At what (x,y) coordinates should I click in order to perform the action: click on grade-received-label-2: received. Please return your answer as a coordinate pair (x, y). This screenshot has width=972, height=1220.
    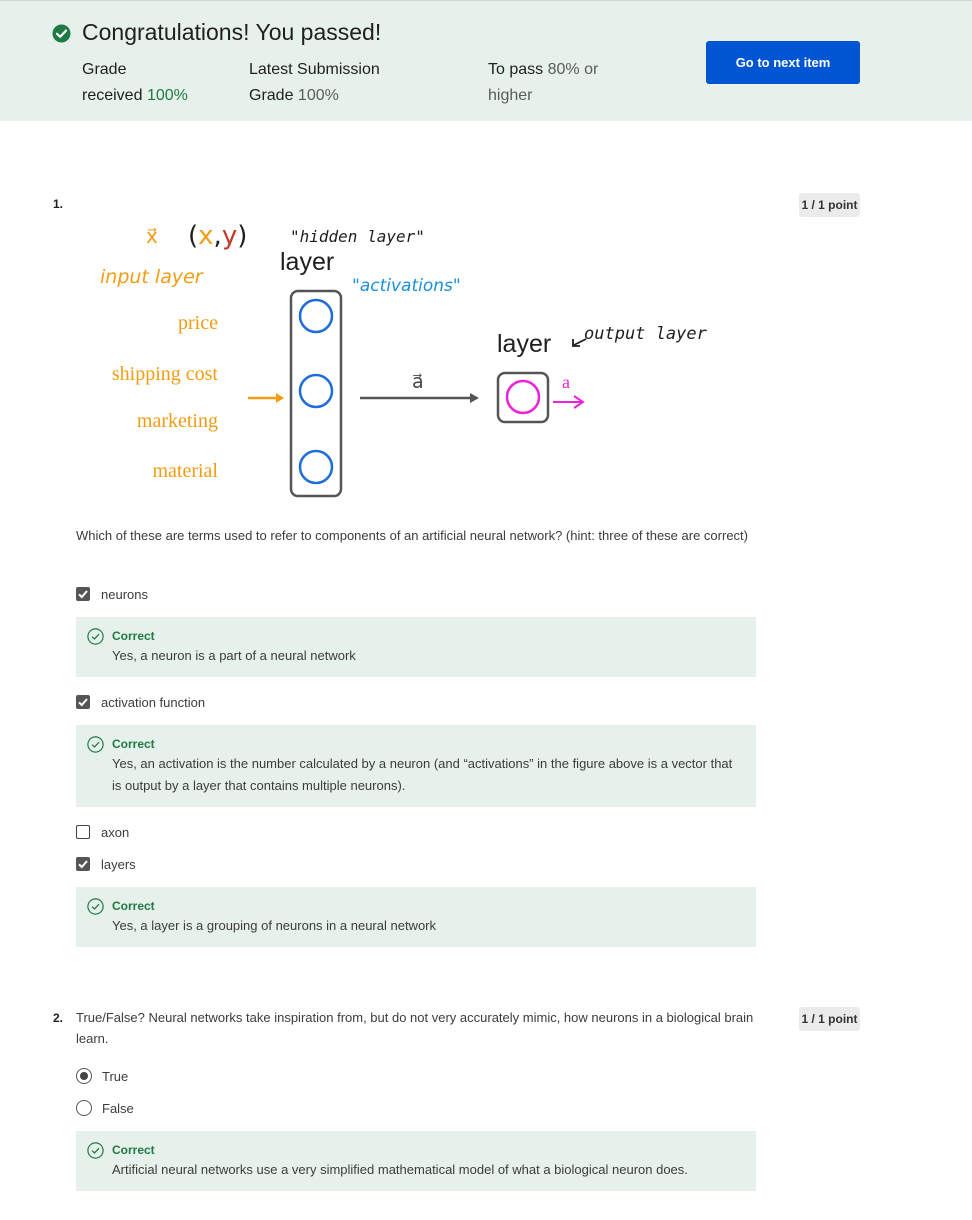
    Looking at the image, I should click on (112, 95).